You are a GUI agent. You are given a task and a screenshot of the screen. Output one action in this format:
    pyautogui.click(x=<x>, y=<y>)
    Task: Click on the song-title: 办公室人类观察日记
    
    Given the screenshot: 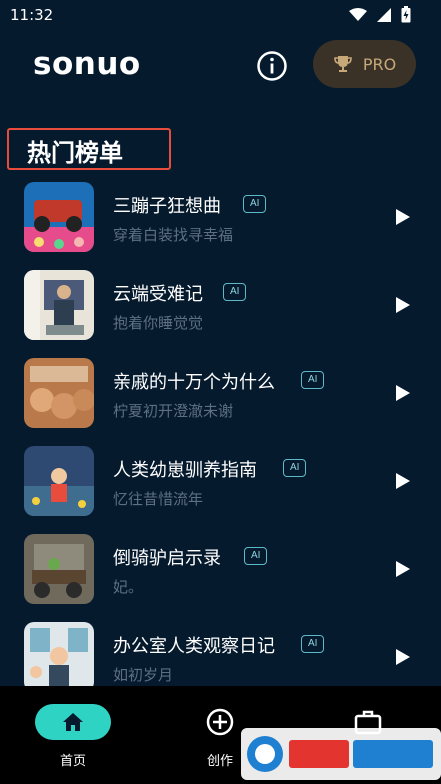 What is the action you would take?
    pyautogui.click(x=194, y=646)
    